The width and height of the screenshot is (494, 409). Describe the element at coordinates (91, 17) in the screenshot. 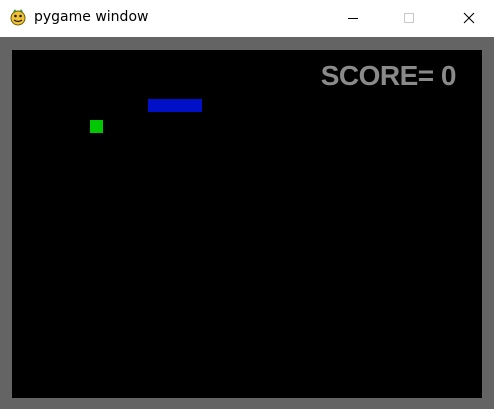

I see `window-title: pygame window` at that location.